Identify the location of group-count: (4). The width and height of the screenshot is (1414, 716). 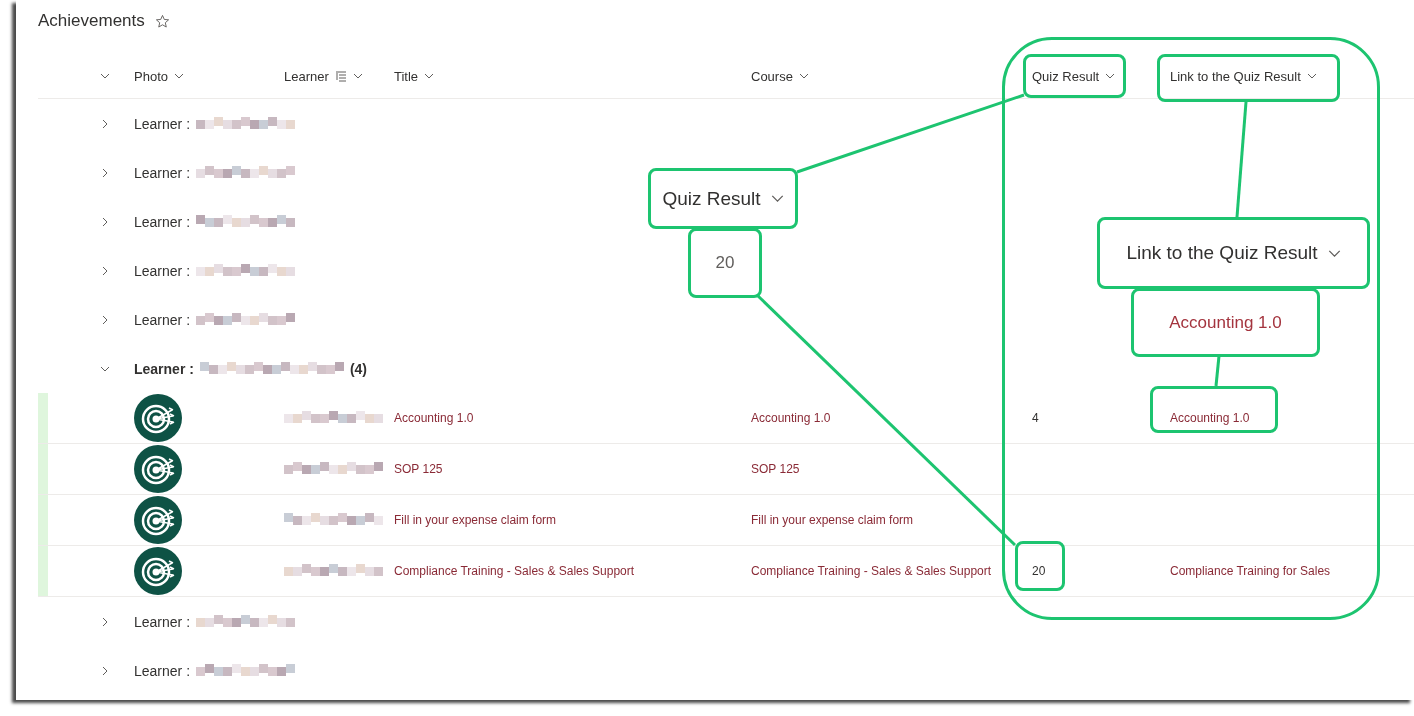
(358, 368).